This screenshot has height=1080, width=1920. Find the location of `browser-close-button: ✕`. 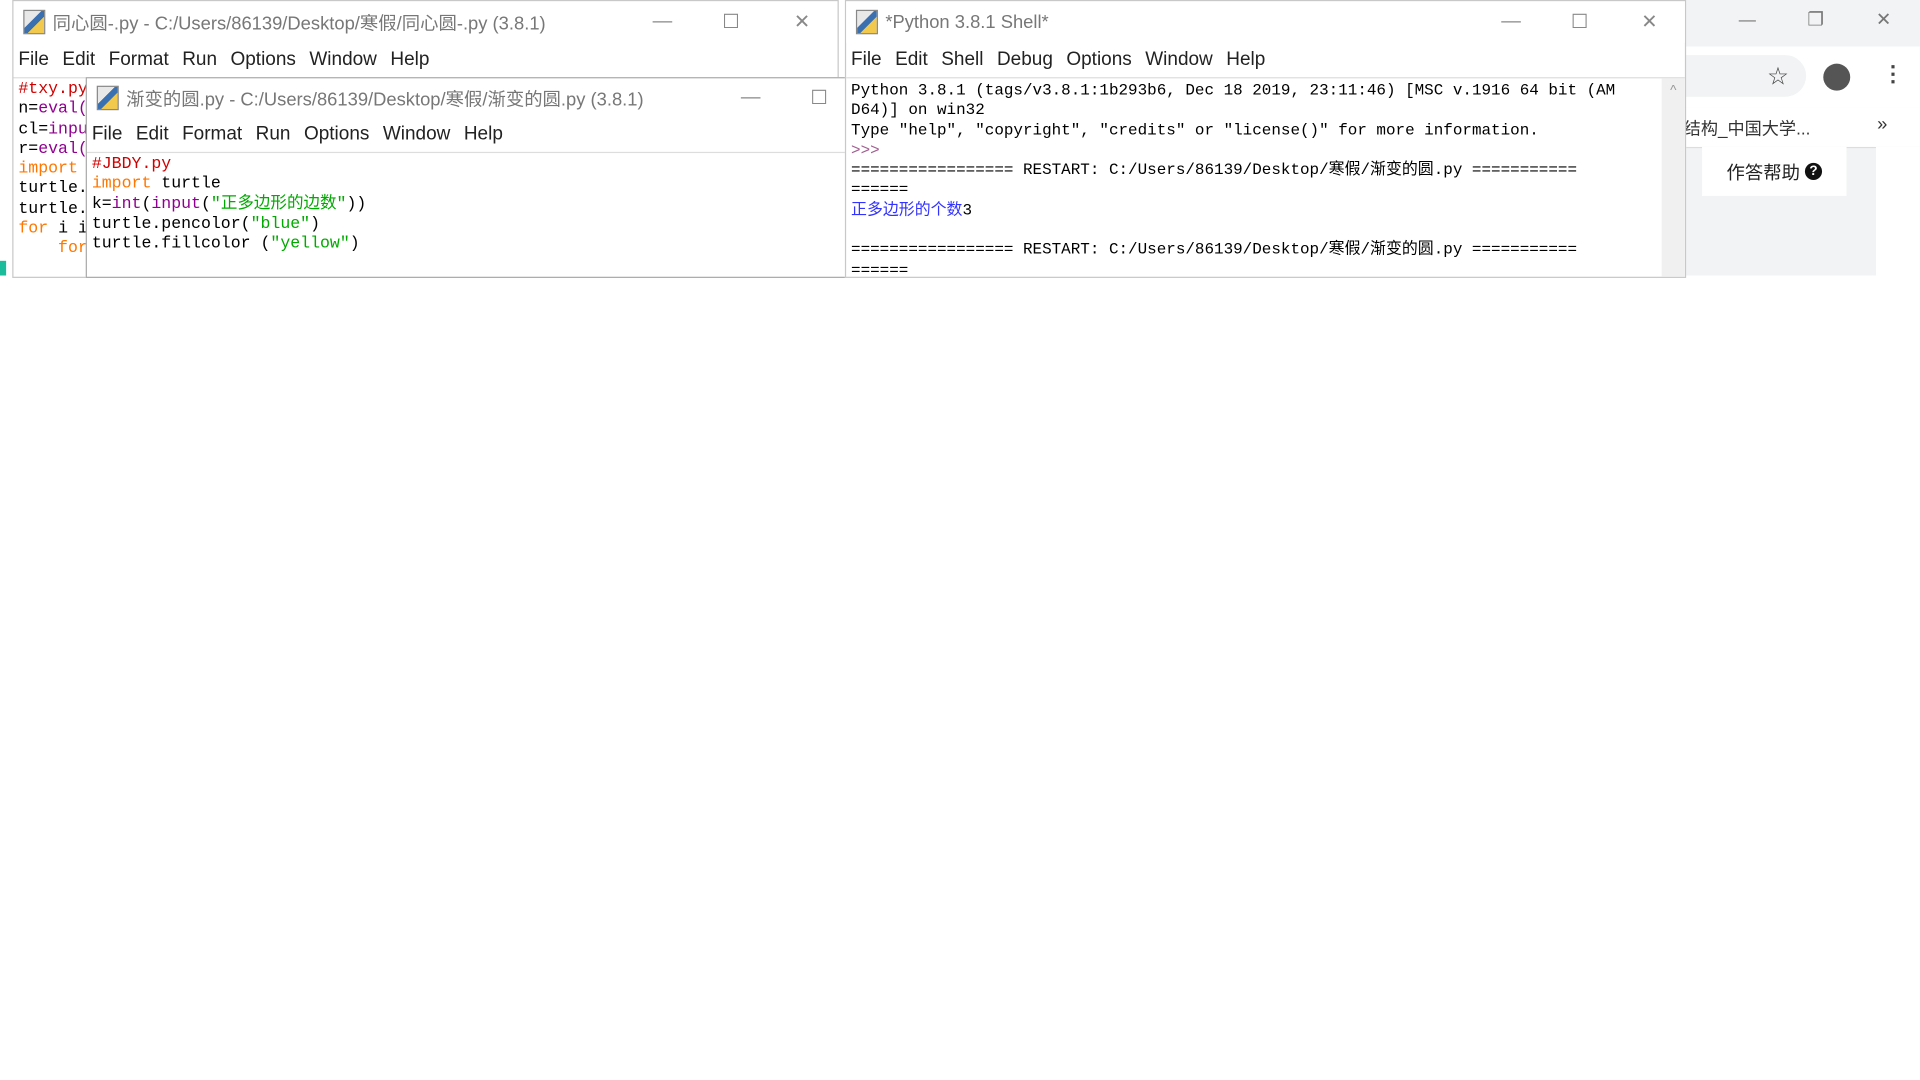

browser-close-button: ✕ is located at coordinates (1883, 20).